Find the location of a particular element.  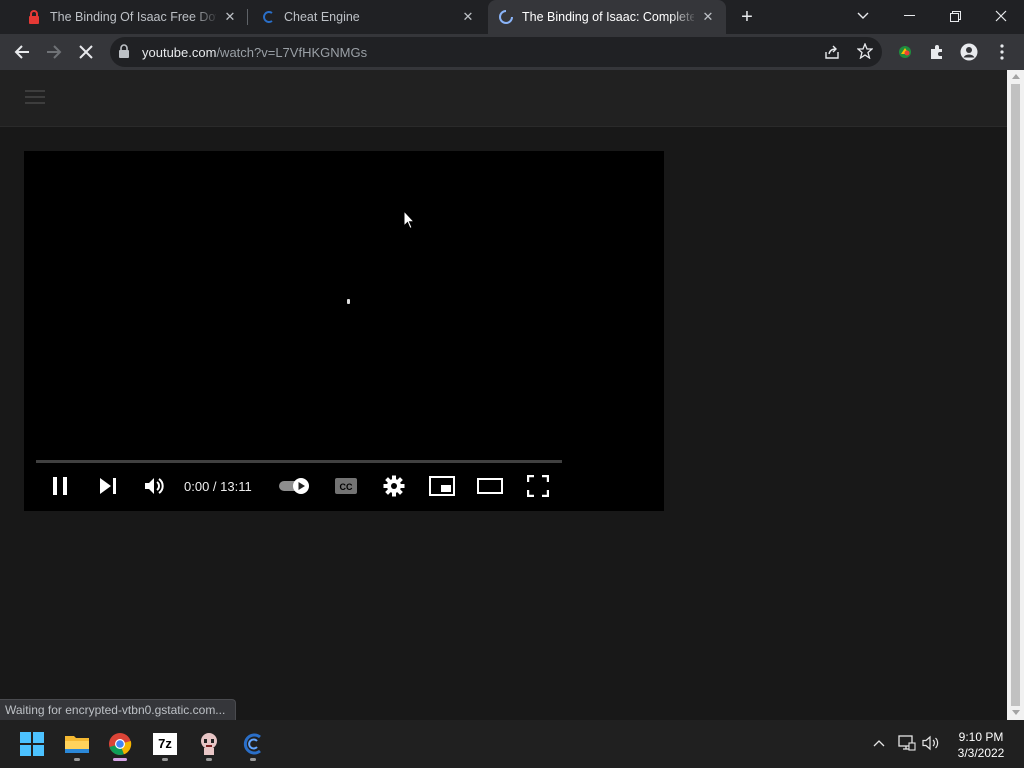

tab-cheat-engine: Cheat Engine ✕ is located at coordinates (368, 17).